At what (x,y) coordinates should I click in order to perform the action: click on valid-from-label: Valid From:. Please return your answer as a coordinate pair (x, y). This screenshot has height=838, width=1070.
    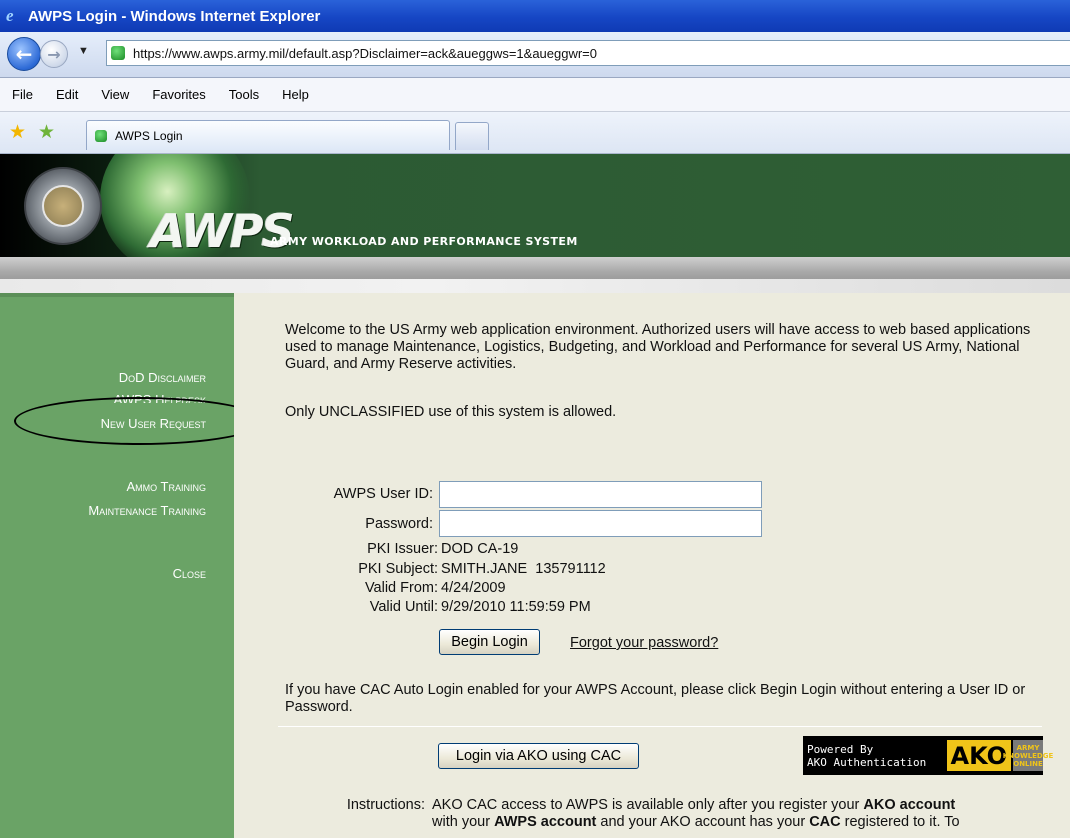
    Looking at the image, I should click on (401, 588).